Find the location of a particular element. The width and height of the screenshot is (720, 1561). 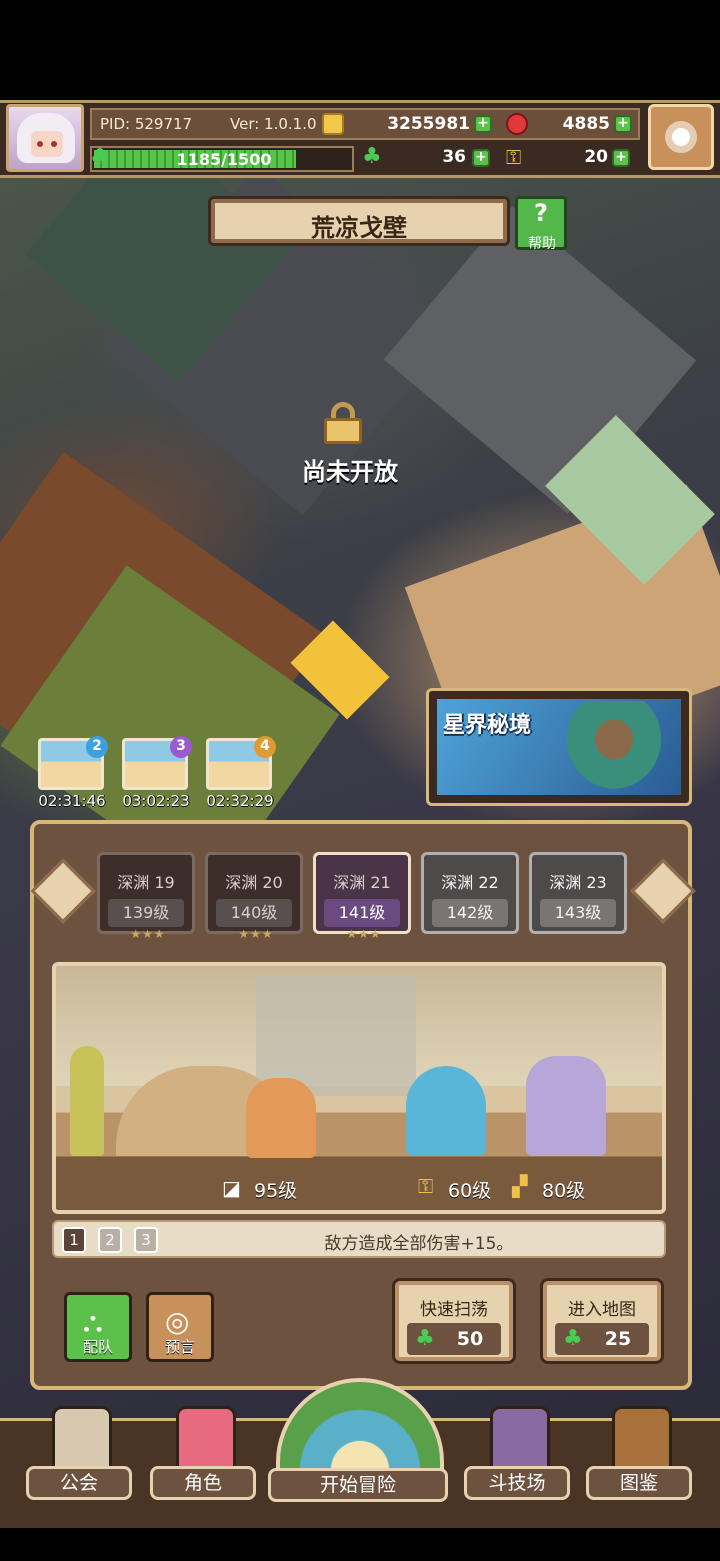

stage-modifier-tip: 1 2 3 敌方造成全部伤害+15。 is located at coordinates (359, 1239).